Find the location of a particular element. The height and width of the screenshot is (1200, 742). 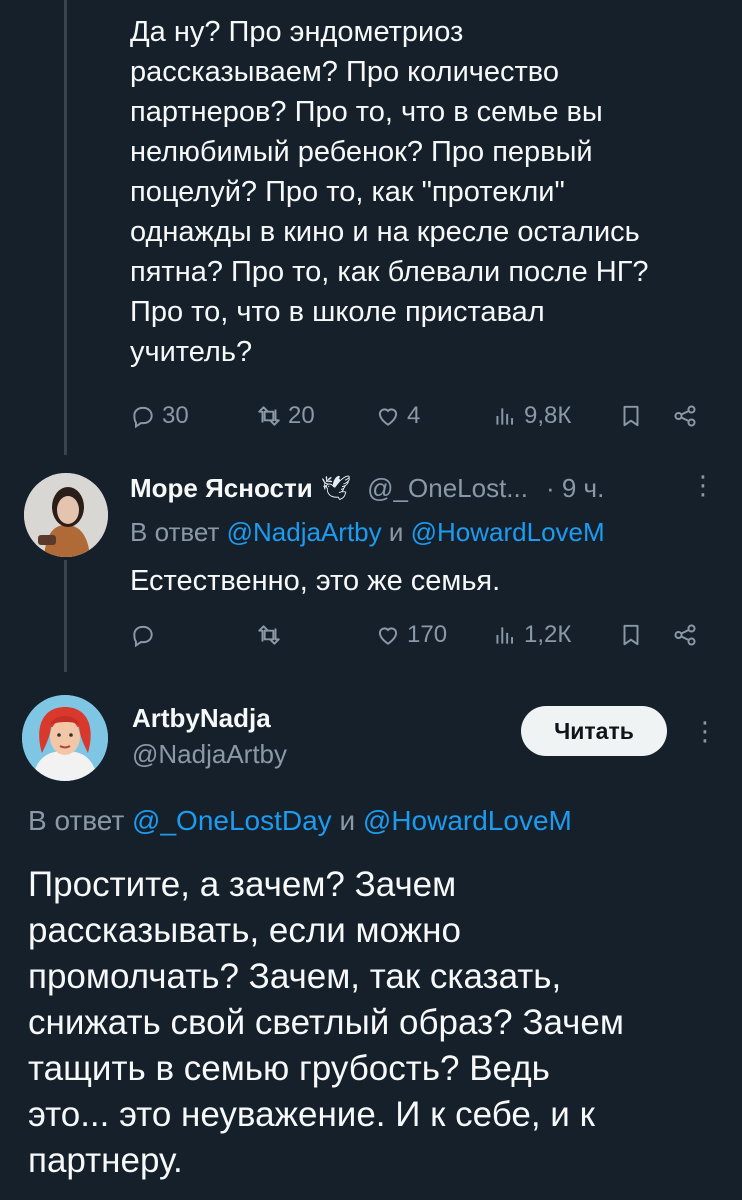

views-button: 9,8К is located at coordinates (531, 416).